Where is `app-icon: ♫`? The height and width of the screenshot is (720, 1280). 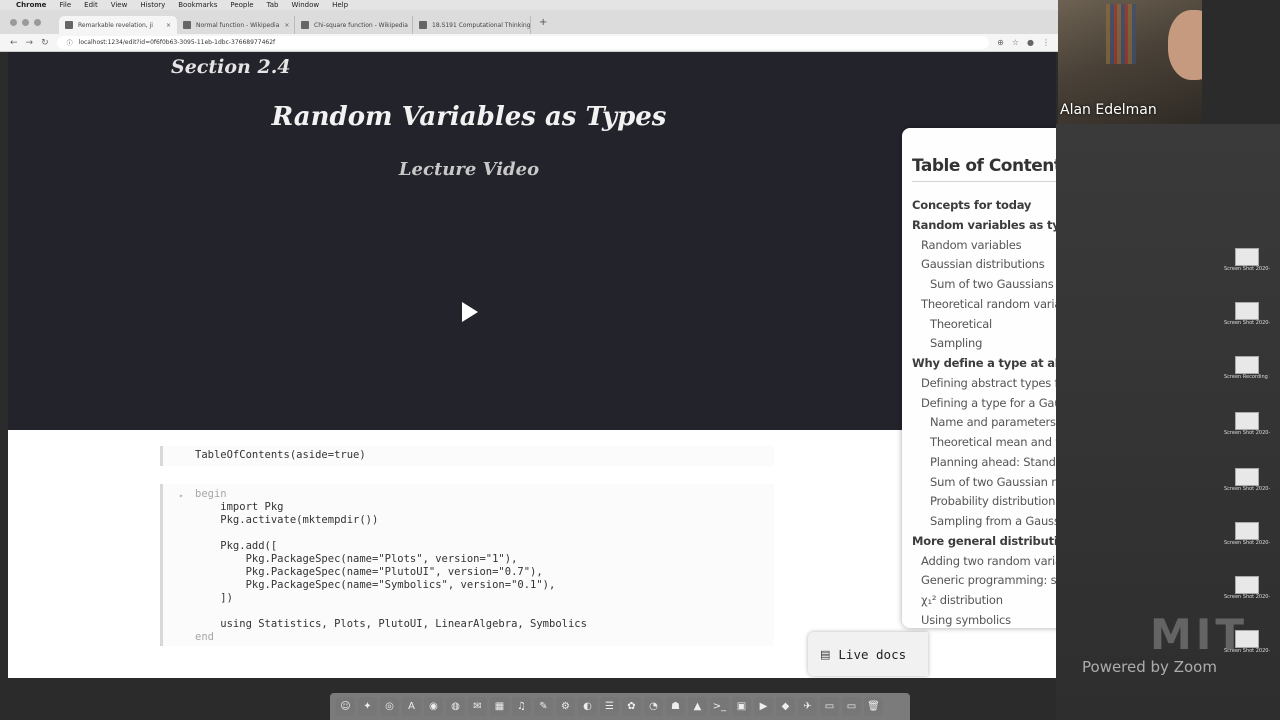
app-icon: ♫ is located at coordinates (521, 706).